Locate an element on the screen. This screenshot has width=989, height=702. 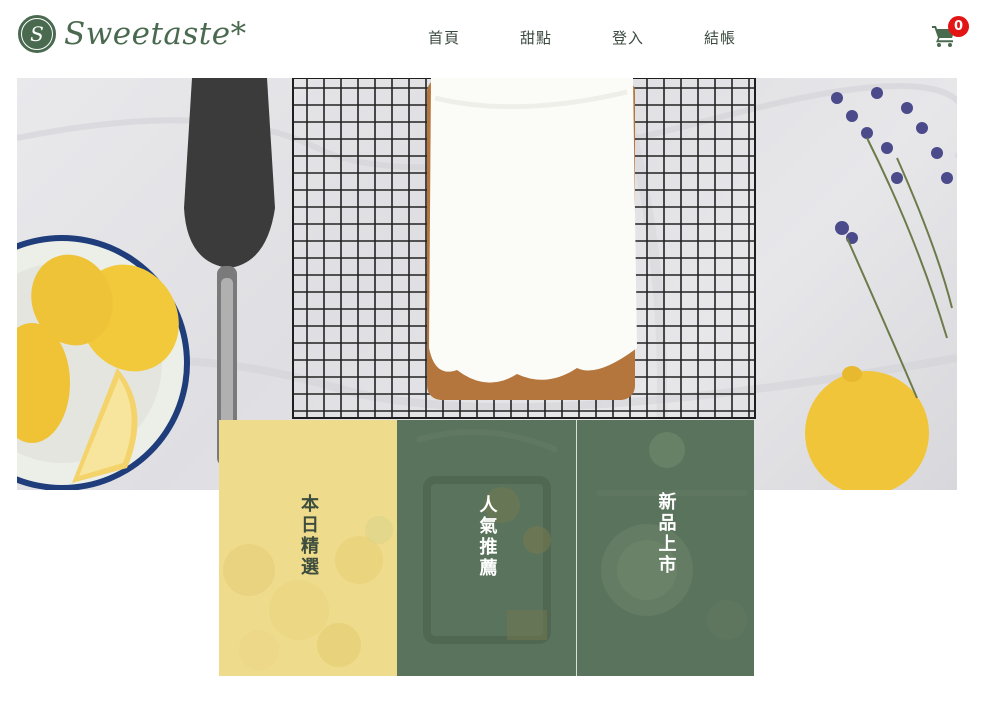
site-header: S Sweetaste* 首頁 甜點 登入 結帳 0 is located at coordinates (494, 39).